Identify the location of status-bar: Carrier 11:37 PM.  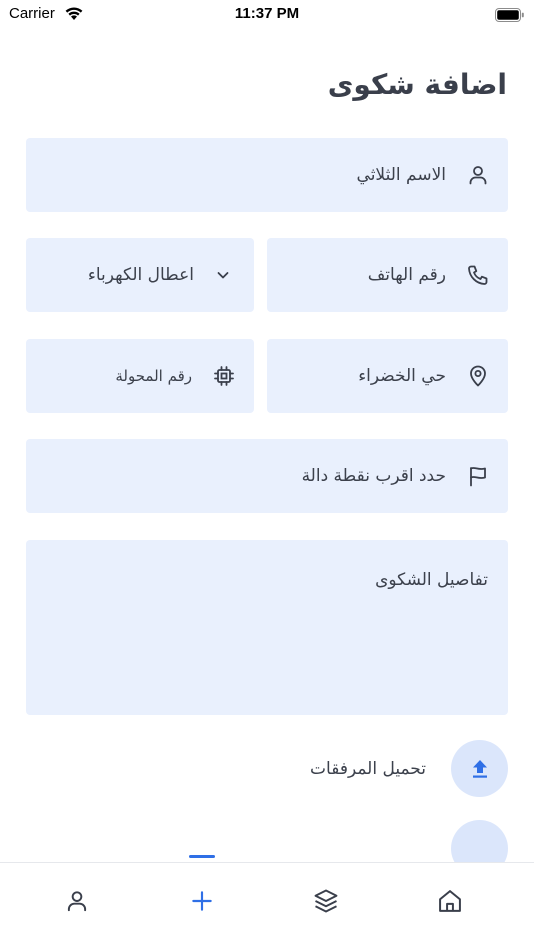
(267, 14).